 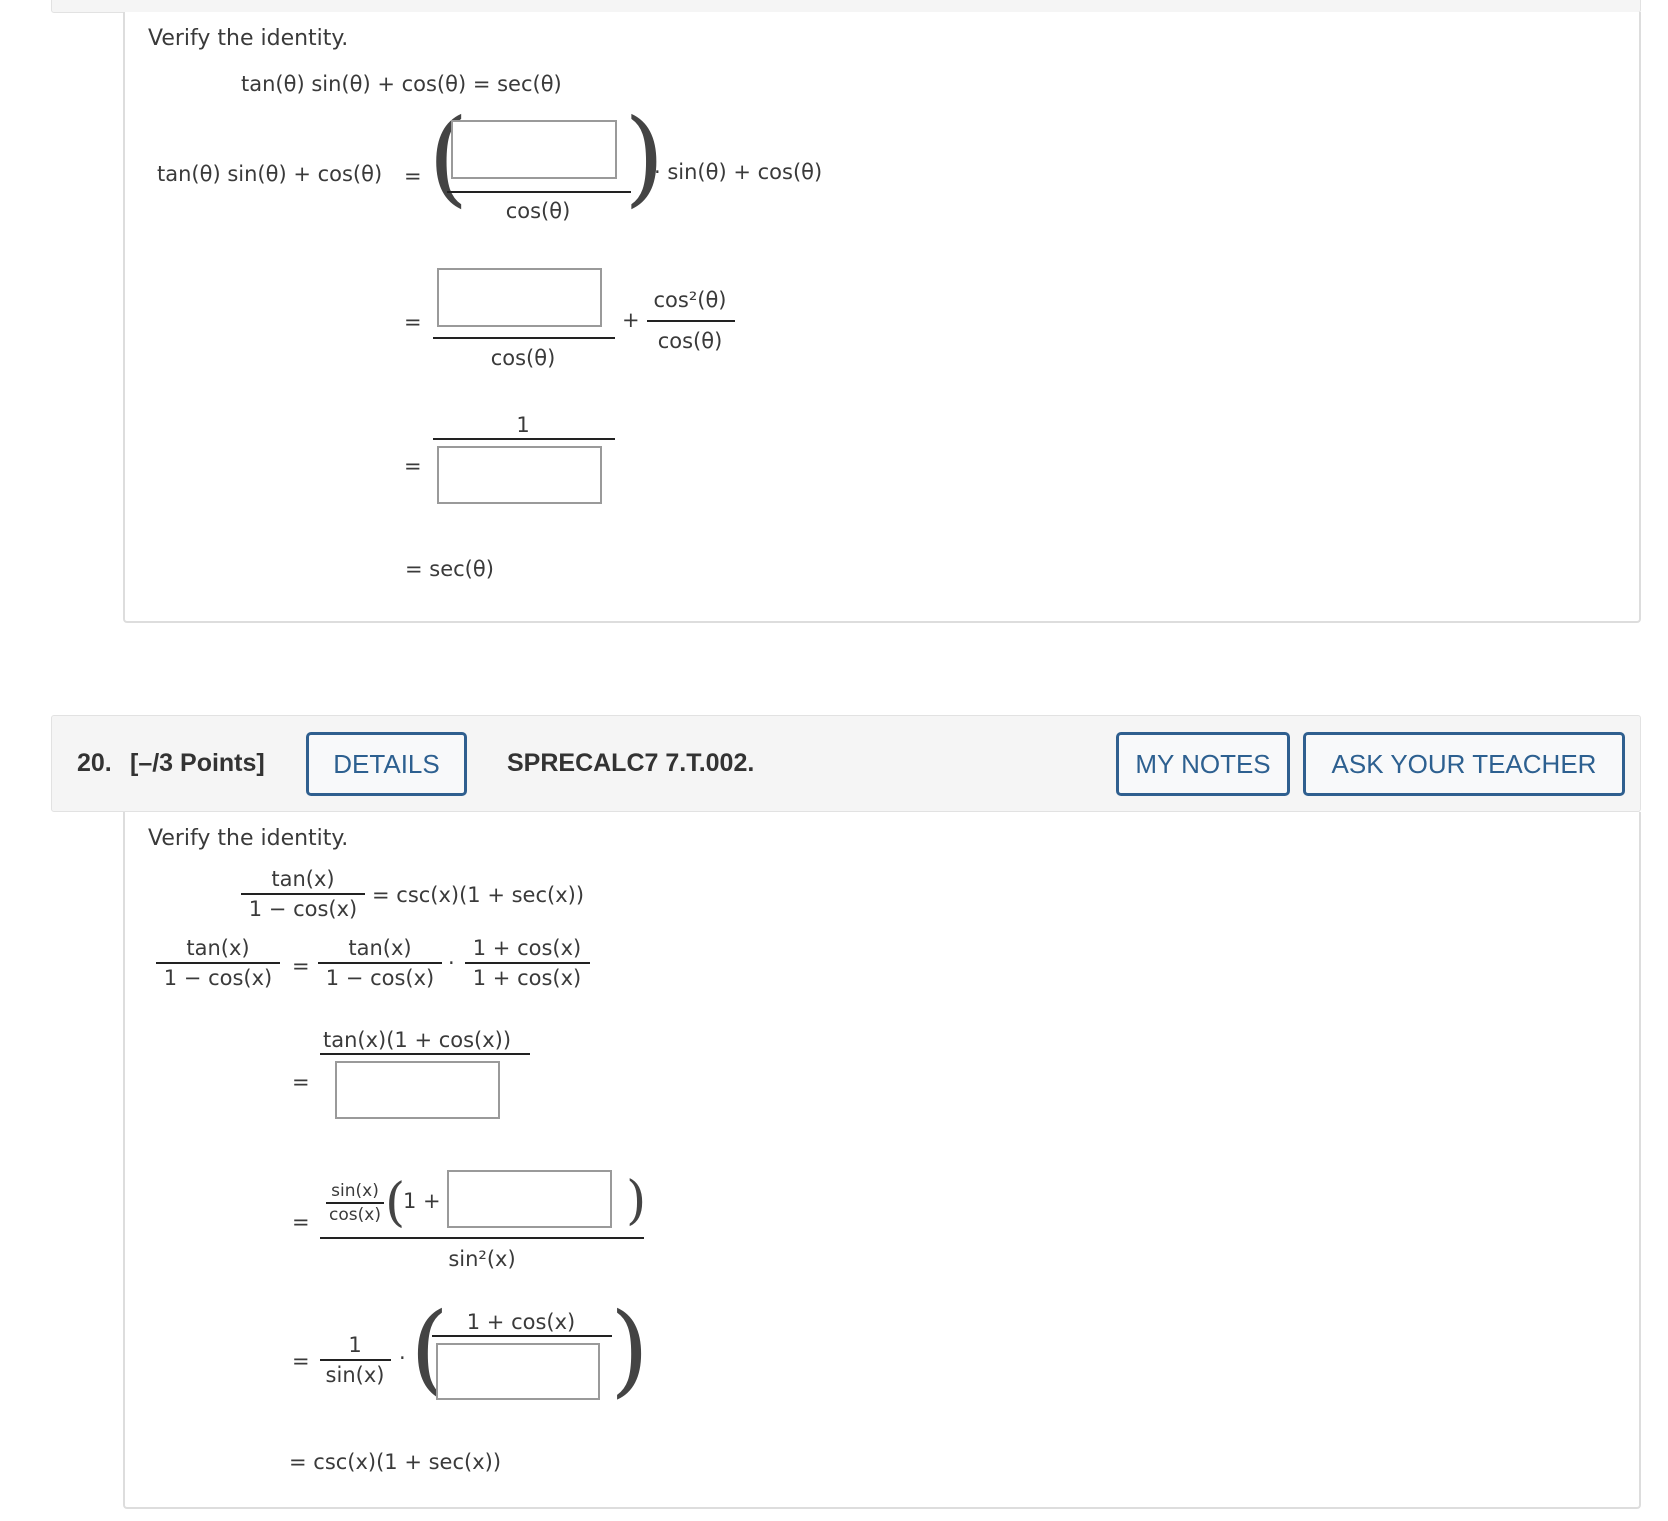 What do you see at coordinates (380, 978) in the screenshot?
I see `p20-row1-f1-den: 1 − cos(x)` at bounding box center [380, 978].